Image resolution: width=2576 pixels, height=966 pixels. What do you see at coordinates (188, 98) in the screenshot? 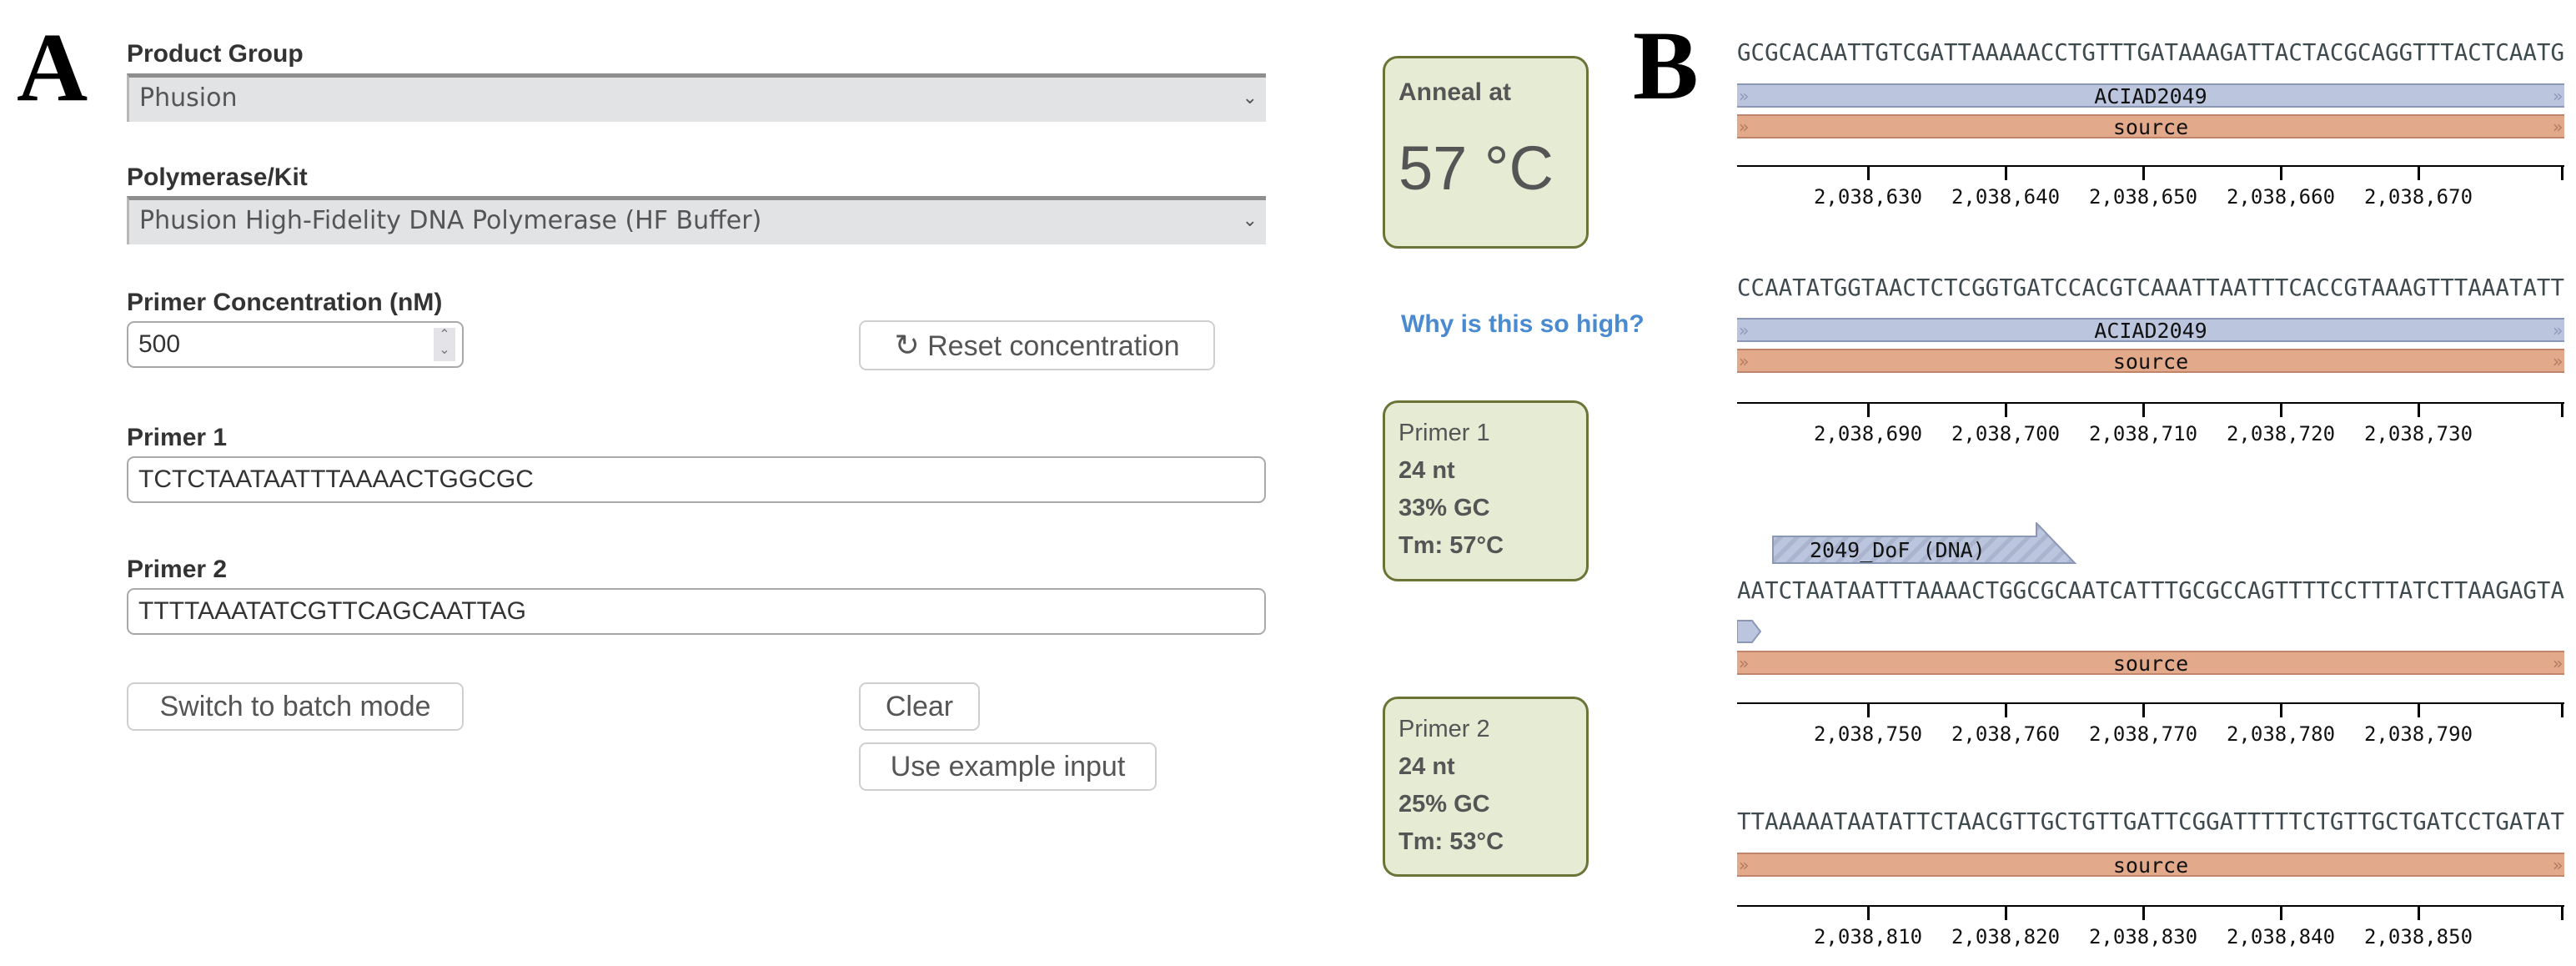
I see `product-group-value: Phusion` at bounding box center [188, 98].